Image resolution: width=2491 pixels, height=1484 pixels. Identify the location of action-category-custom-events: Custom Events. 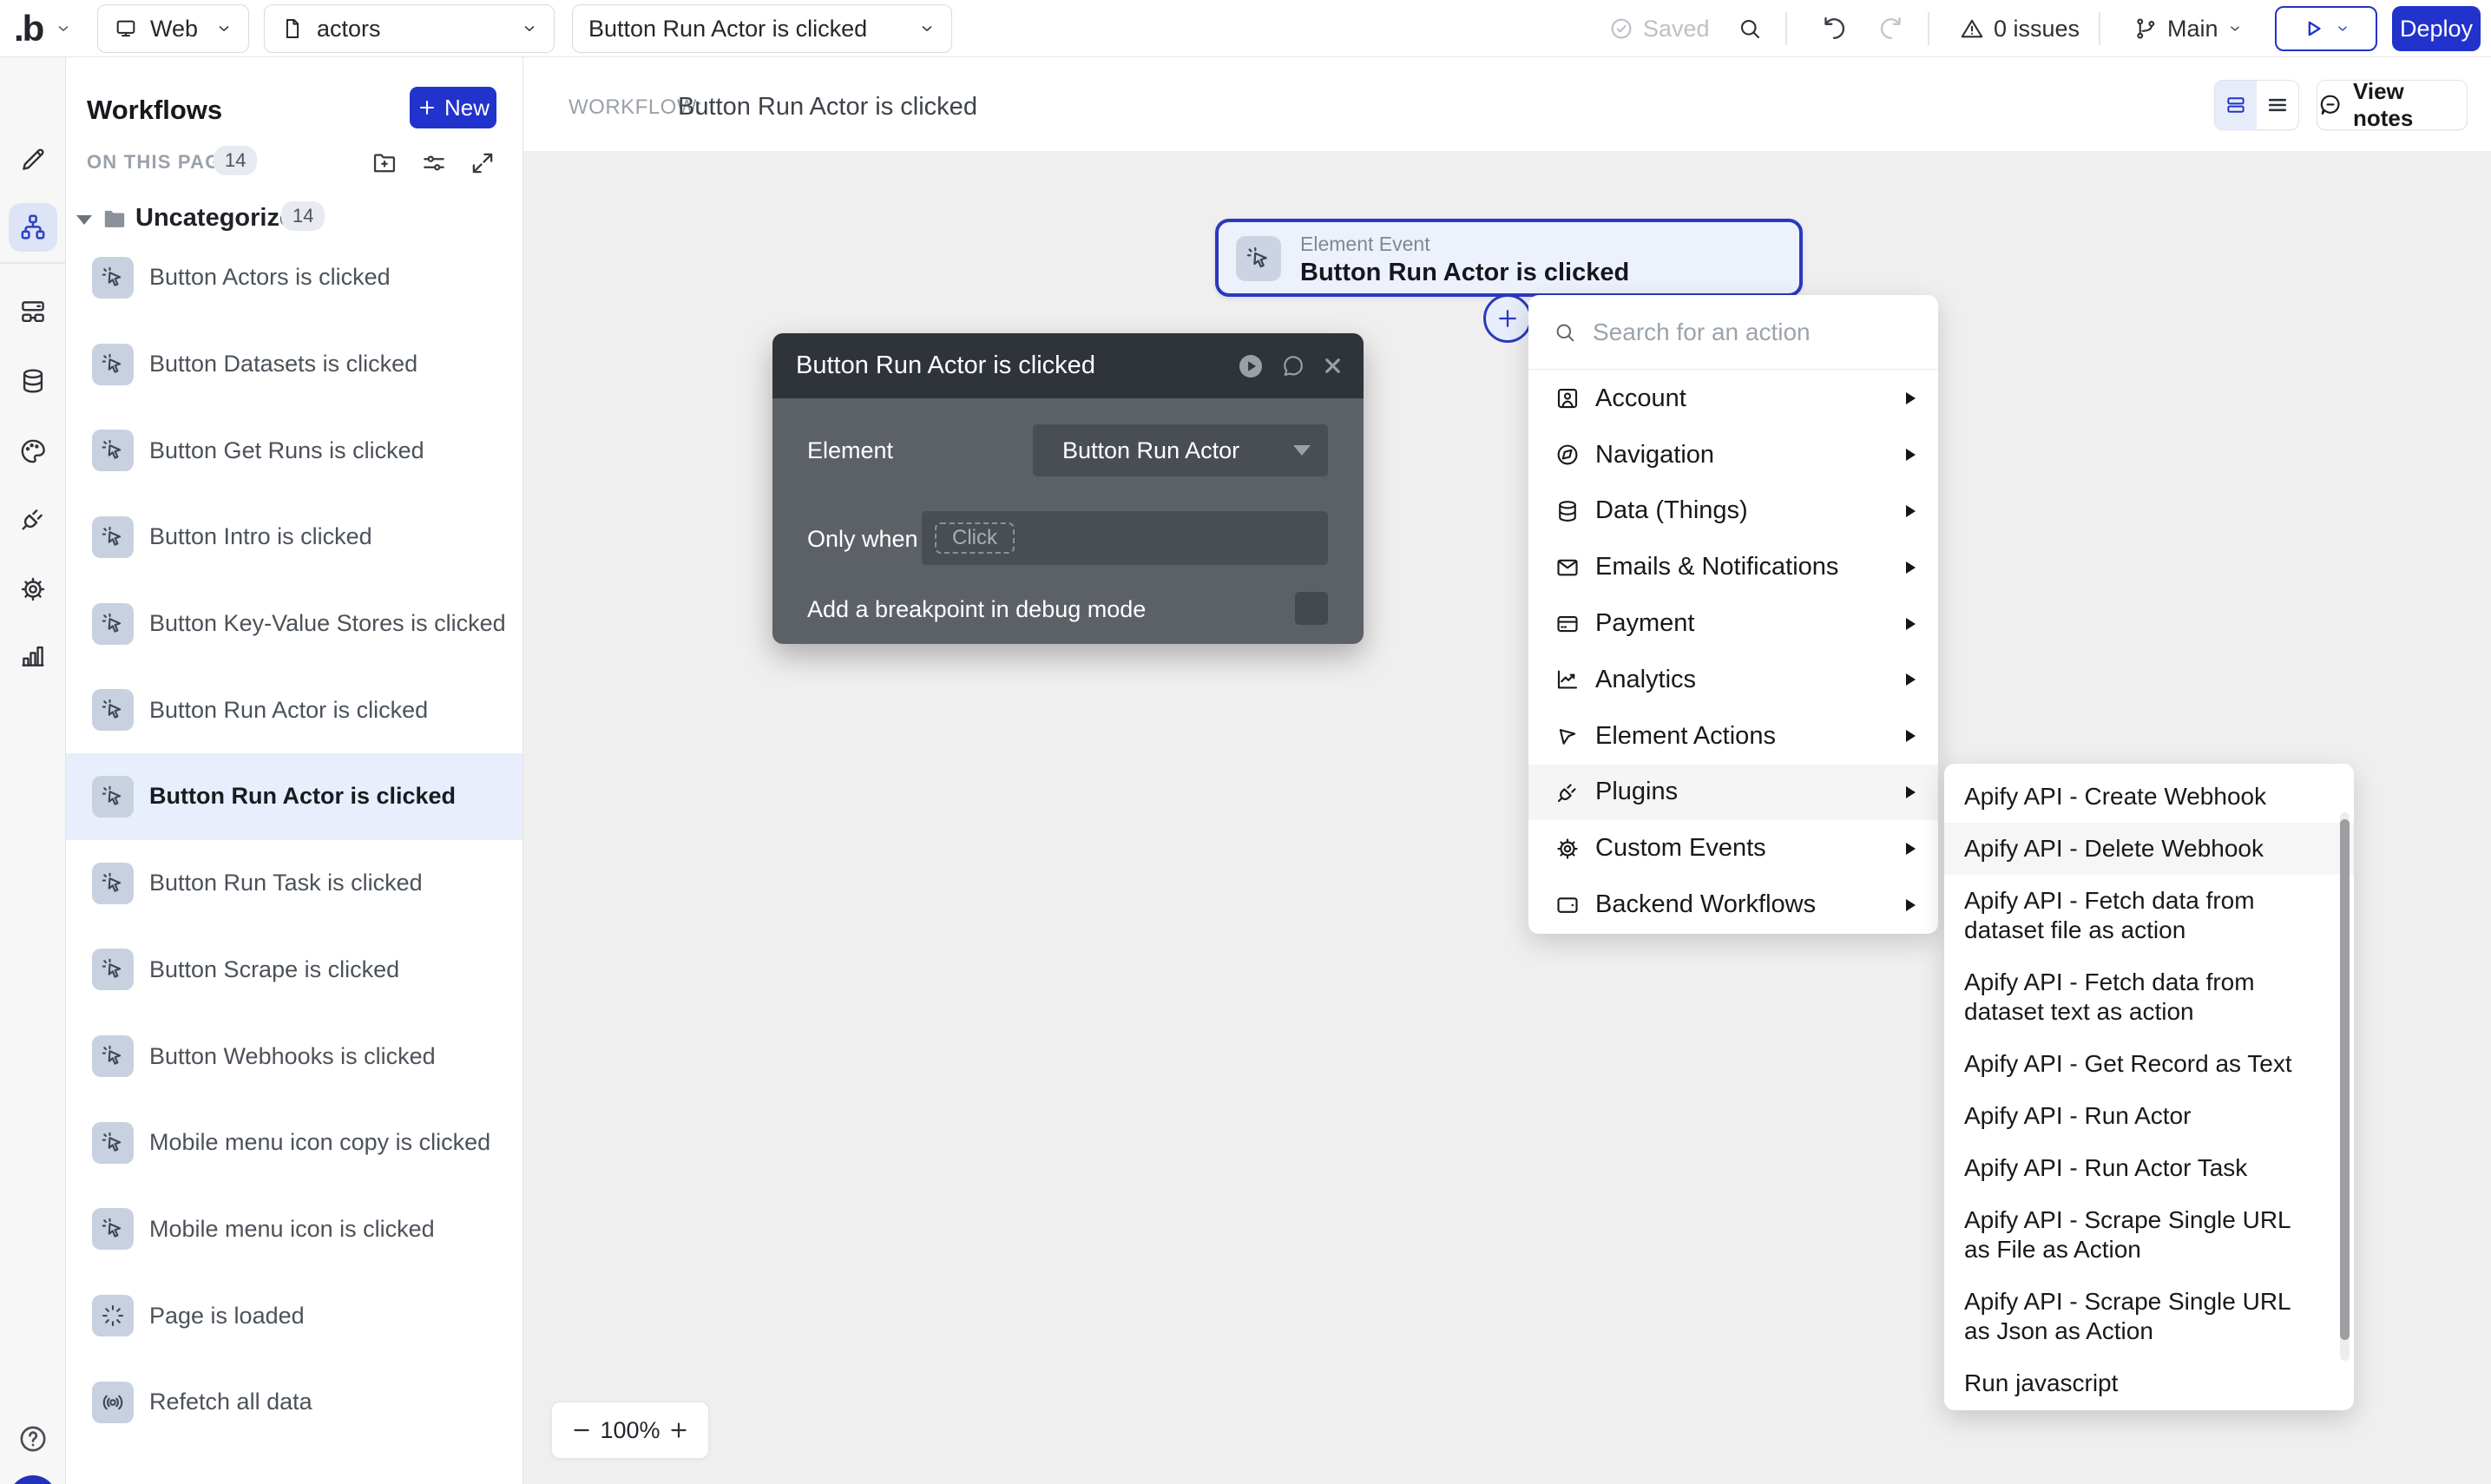
(1733, 849).